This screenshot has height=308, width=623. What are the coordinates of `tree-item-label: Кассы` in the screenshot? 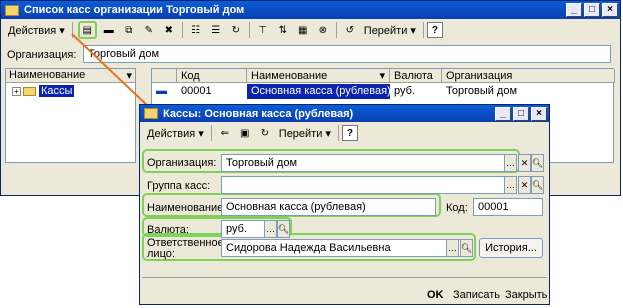 It's located at (57, 91).